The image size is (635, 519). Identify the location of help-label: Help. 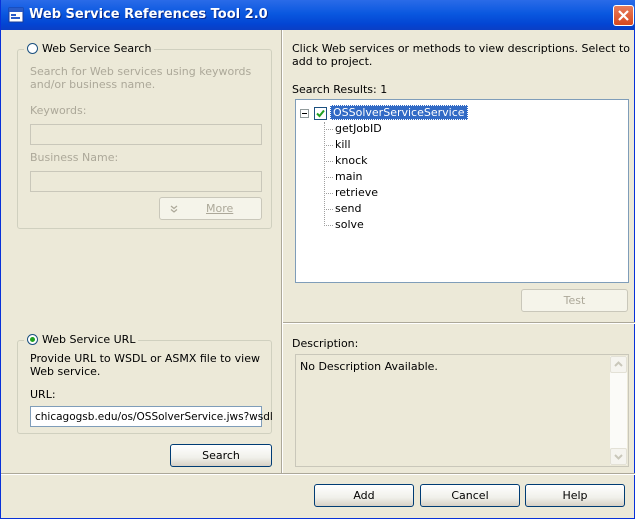
(575, 495).